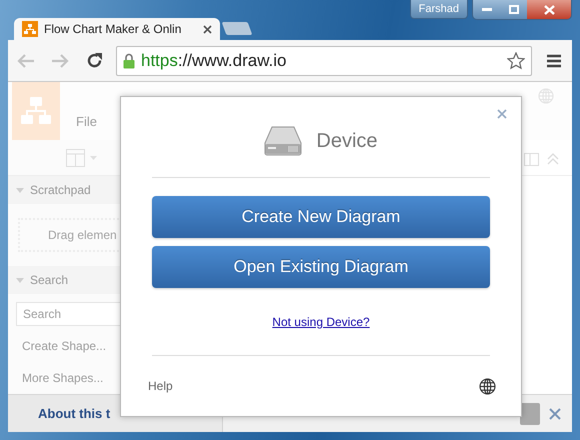 The width and height of the screenshot is (580, 440). I want to click on reload-icon, so click(94, 60).